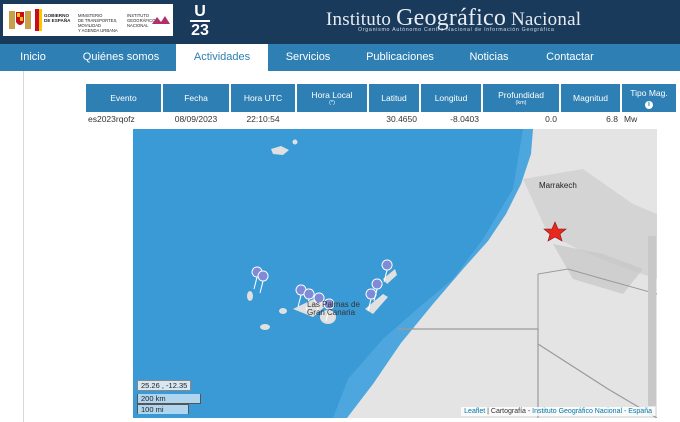 This screenshot has height=422, width=680. I want to click on content-border, so click(23, 246).